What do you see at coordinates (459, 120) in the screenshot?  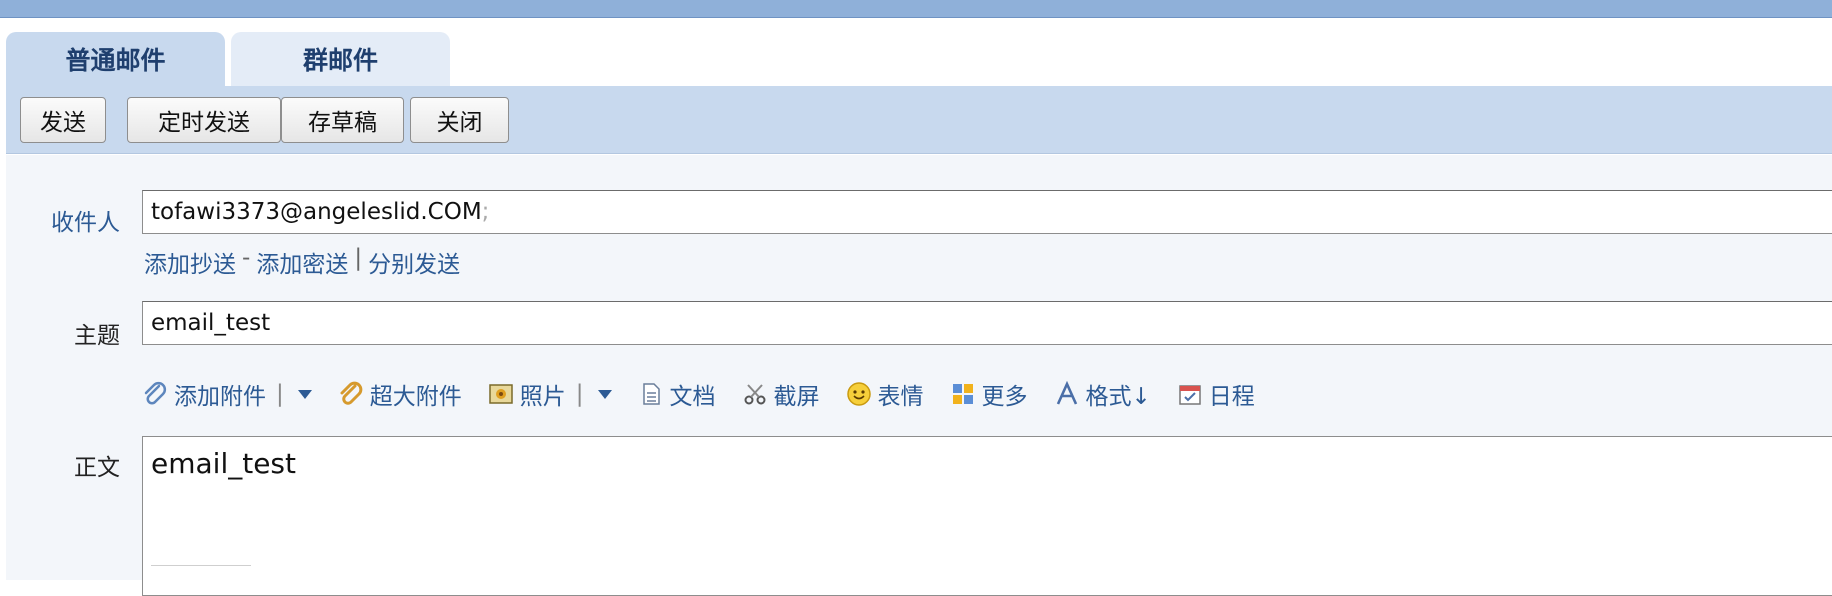 I see `close-button: 关闭` at bounding box center [459, 120].